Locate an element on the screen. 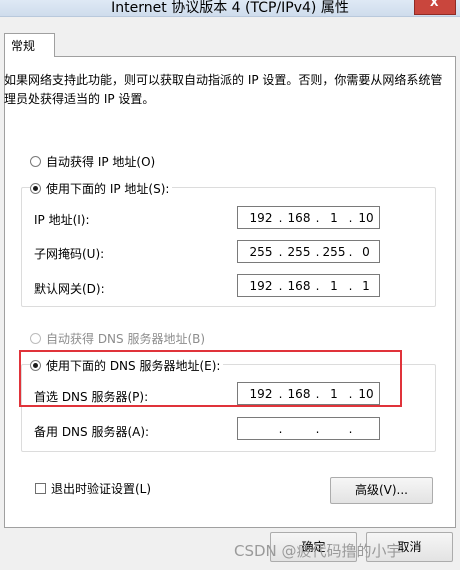 This screenshot has height=570, width=460. gateway-label: 默认网关(D): is located at coordinates (69, 289).